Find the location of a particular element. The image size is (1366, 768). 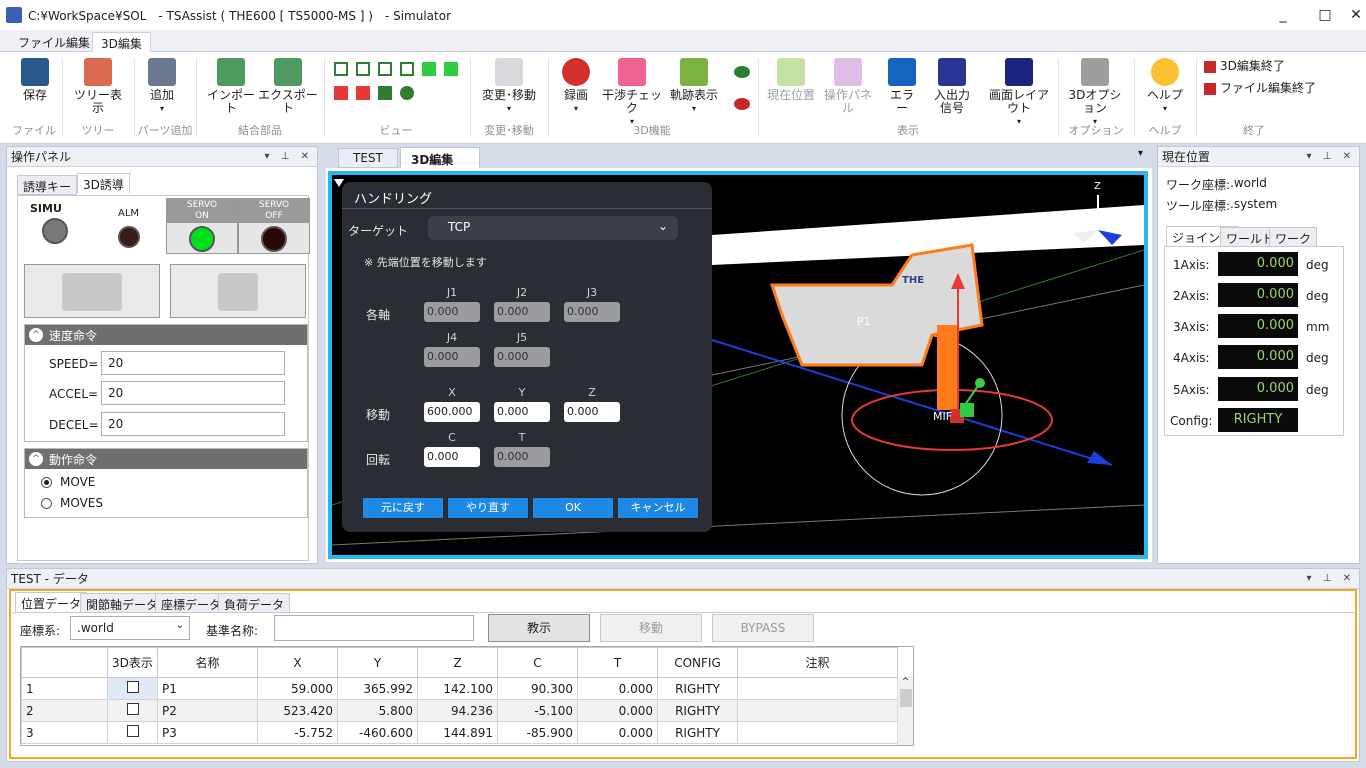

save-button: 保存 is located at coordinates (35, 80).